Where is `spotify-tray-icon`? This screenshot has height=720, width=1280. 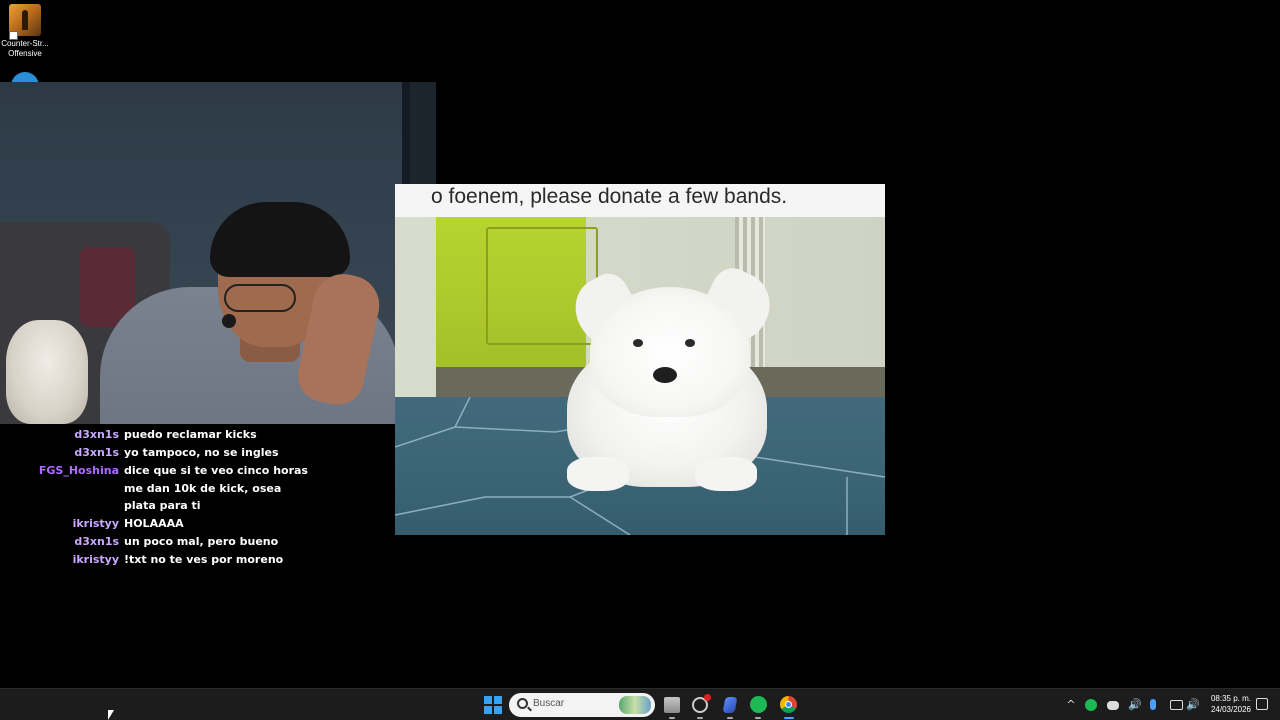 spotify-tray-icon is located at coordinates (1091, 705).